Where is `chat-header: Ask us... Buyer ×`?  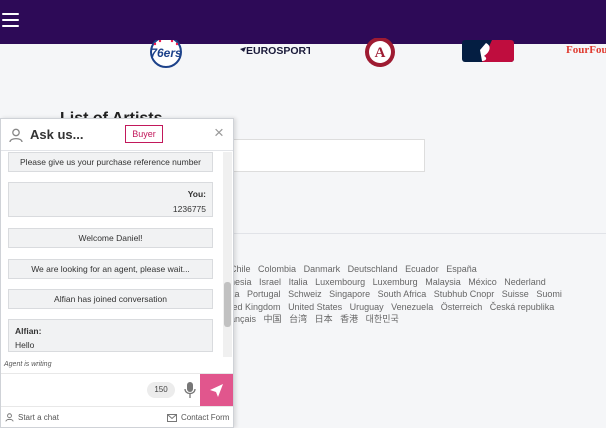 chat-header: Ask us... Buyer × is located at coordinates (117, 135).